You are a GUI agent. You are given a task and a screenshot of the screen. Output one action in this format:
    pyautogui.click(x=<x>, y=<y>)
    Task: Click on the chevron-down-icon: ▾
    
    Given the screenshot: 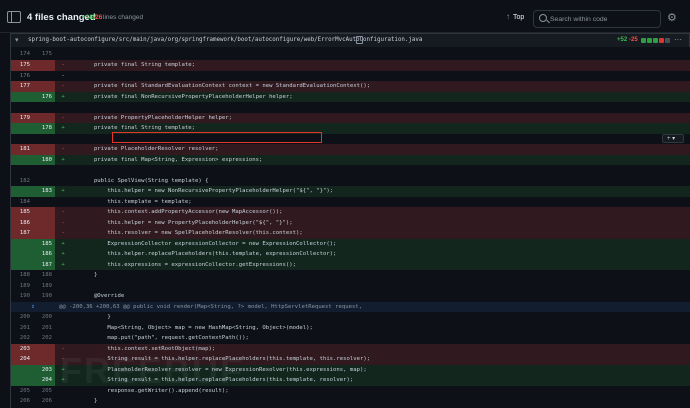 What is the action you would take?
    pyautogui.click(x=17, y=40)
    